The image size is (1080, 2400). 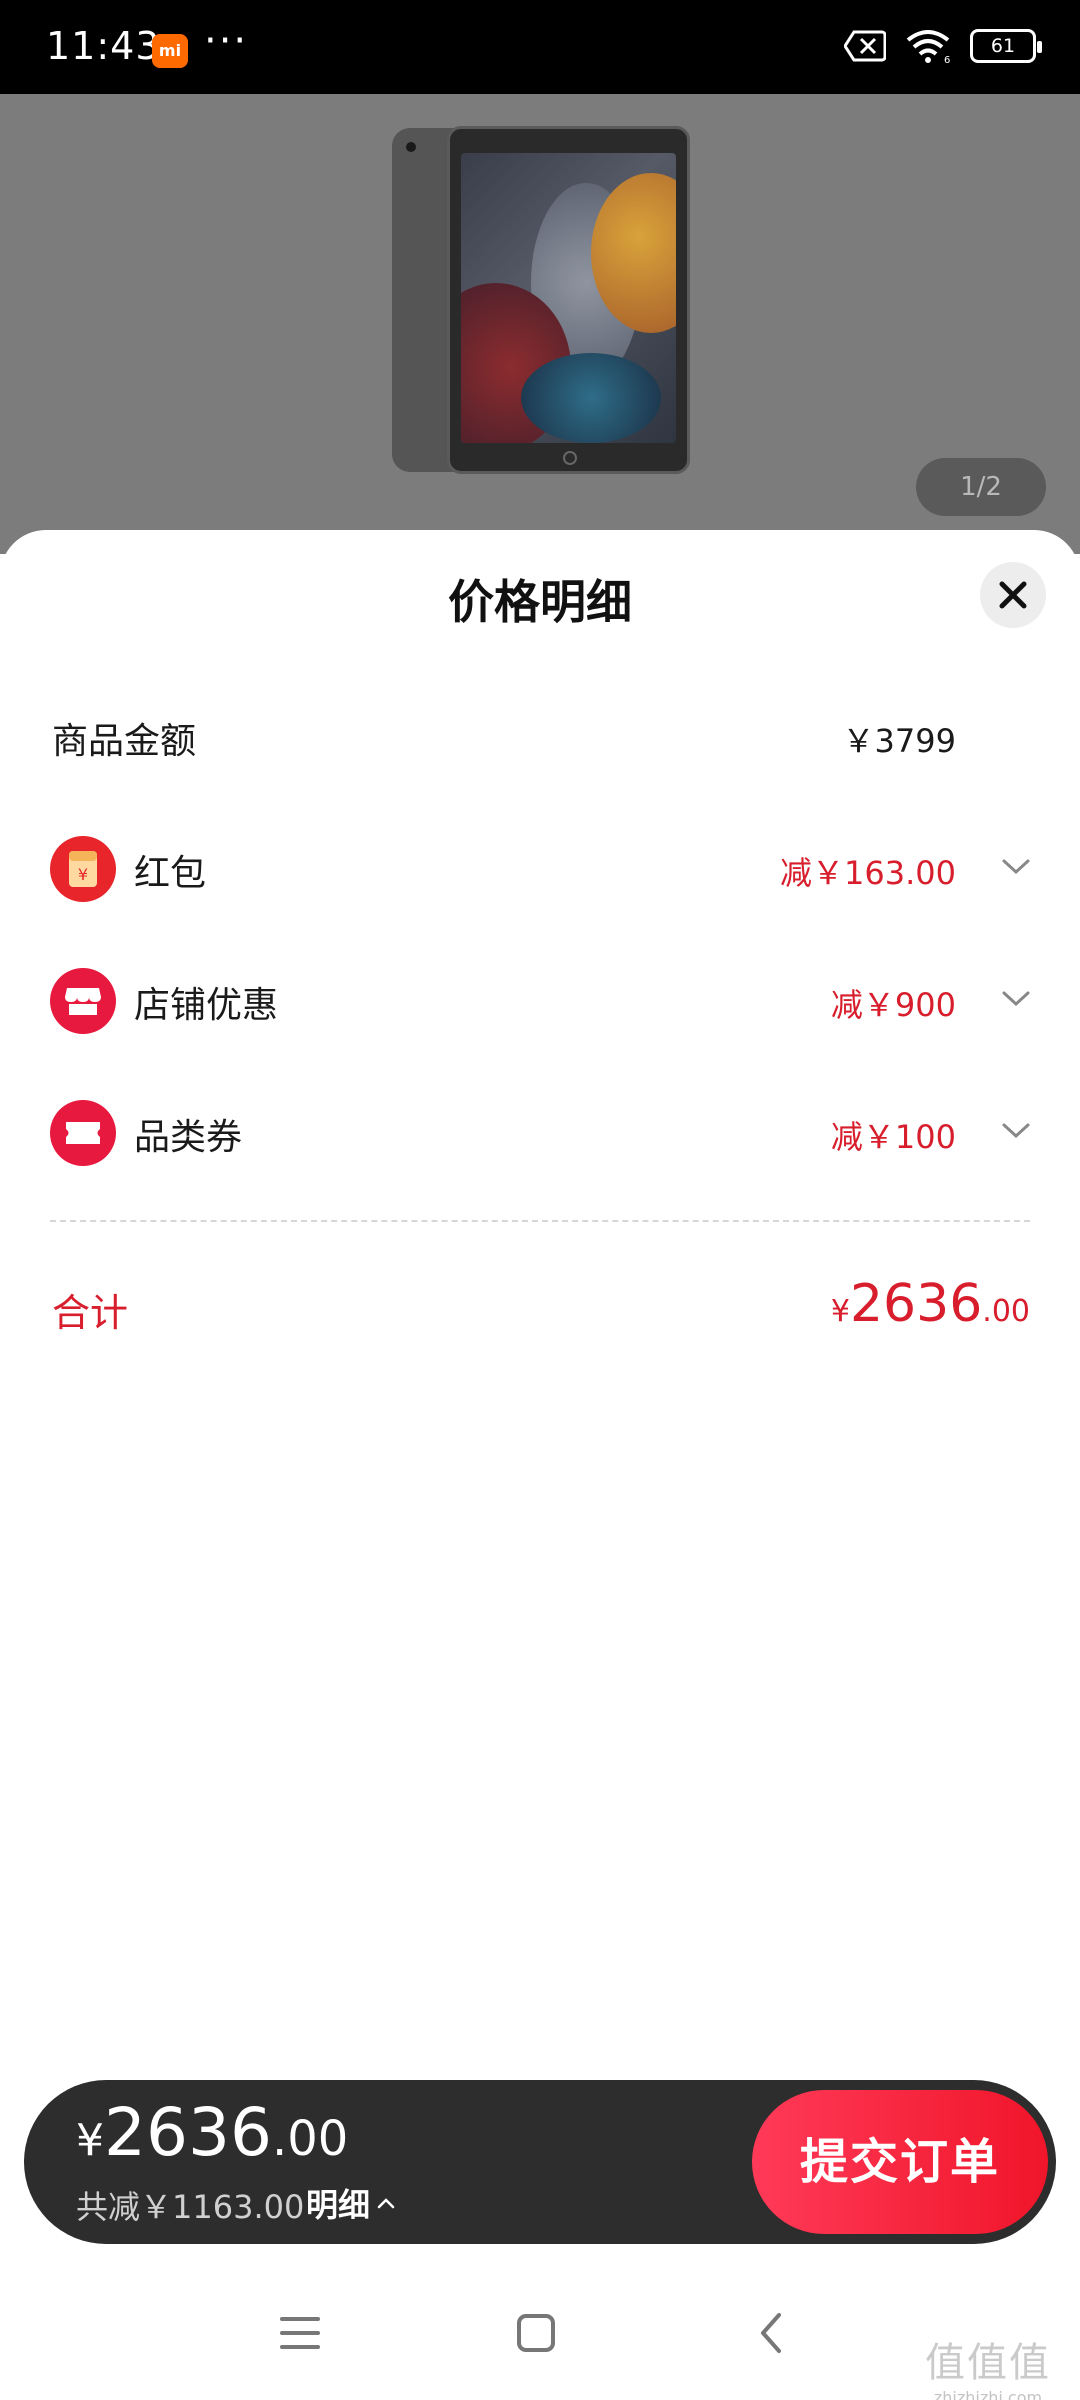 I want to click on detail-label: 明细, so click(x=338, y=2205).